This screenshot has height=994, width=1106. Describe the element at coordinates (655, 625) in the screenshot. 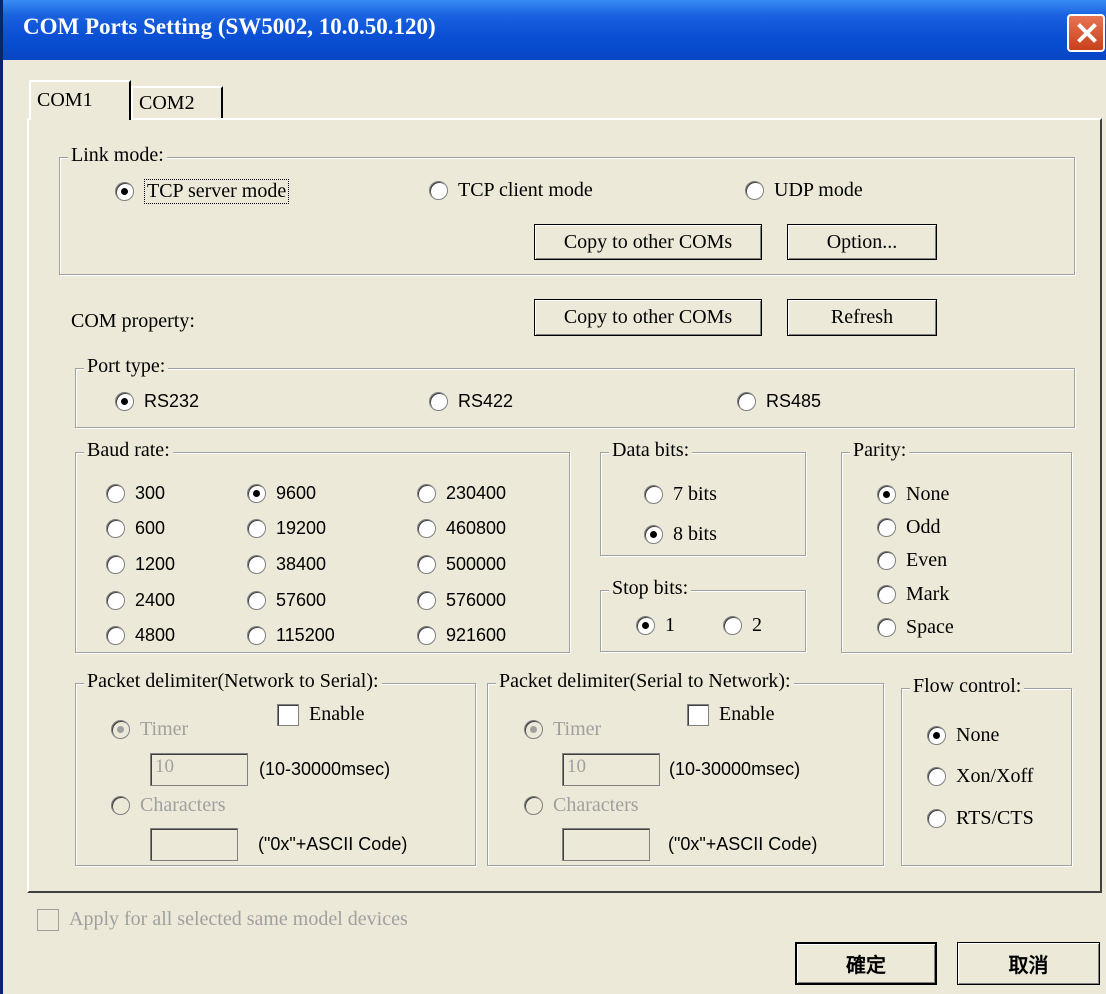

I see `stop-bits-1-radio: 1` at that location.